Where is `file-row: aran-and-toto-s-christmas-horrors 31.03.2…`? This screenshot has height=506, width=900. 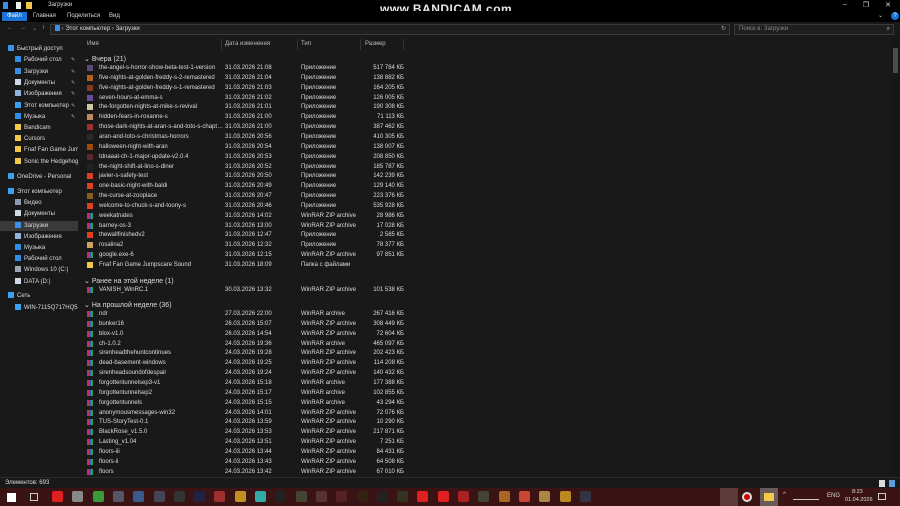 file-row: aran-and-toto-s-christmas-horrors 31.03.2… is located at coordinates (244, 137).